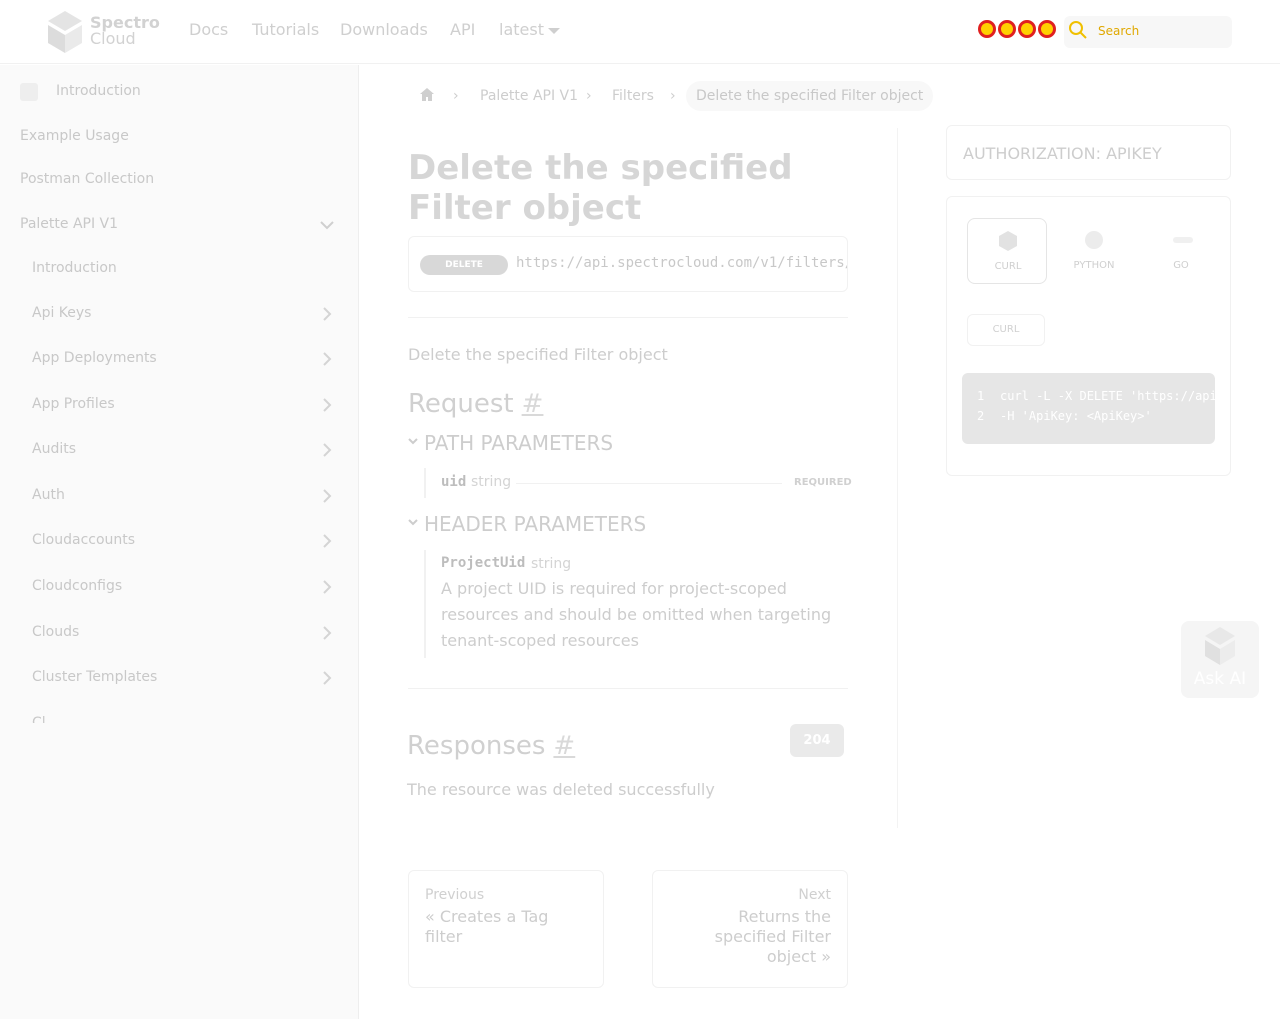  What do you see at coordinates (1076, 416) in the screenshot?
I see `code-text: -H 'ApiKey: <ApiKey>'` at bounding box center [1076, 416].